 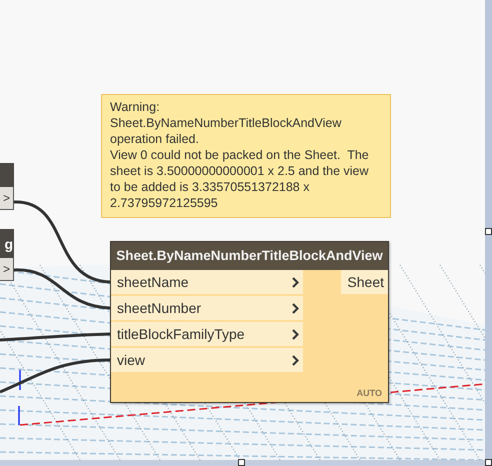 I want to click on input-port: view, so click(x=207, y=360).